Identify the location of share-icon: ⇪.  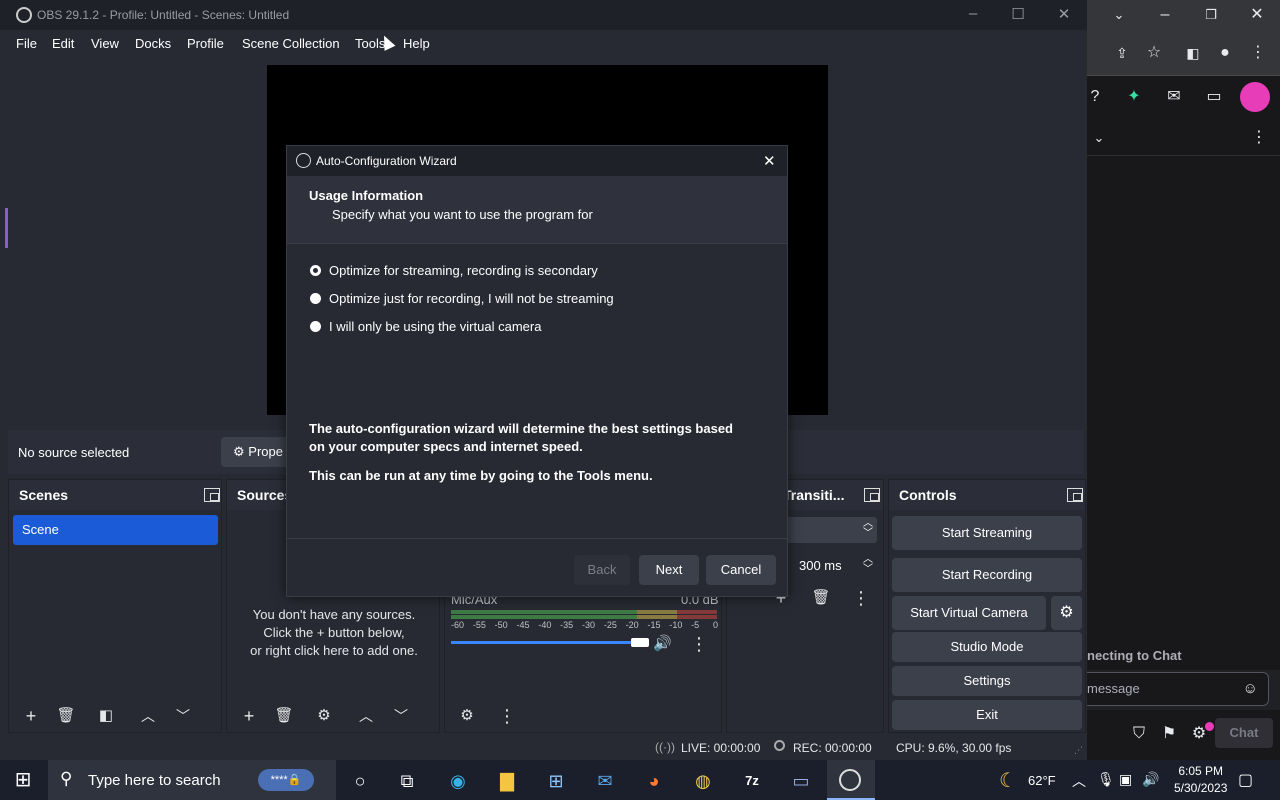
(1122, 53).